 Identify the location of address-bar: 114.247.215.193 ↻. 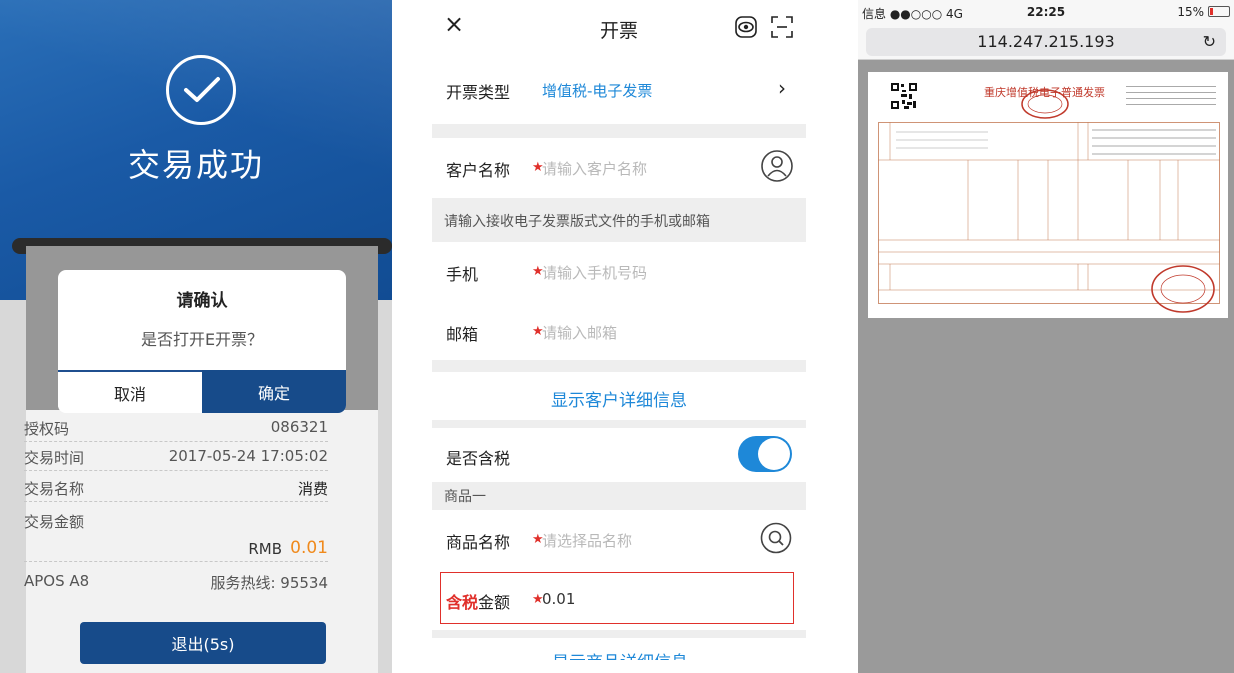
(1046, 42).